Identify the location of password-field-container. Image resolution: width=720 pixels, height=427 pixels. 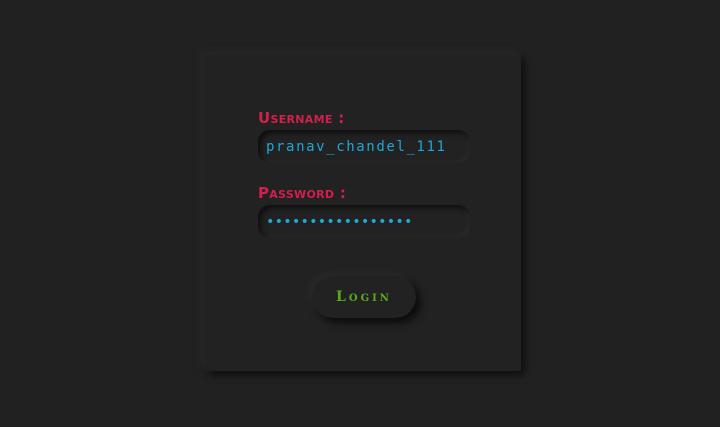
(364, 221).